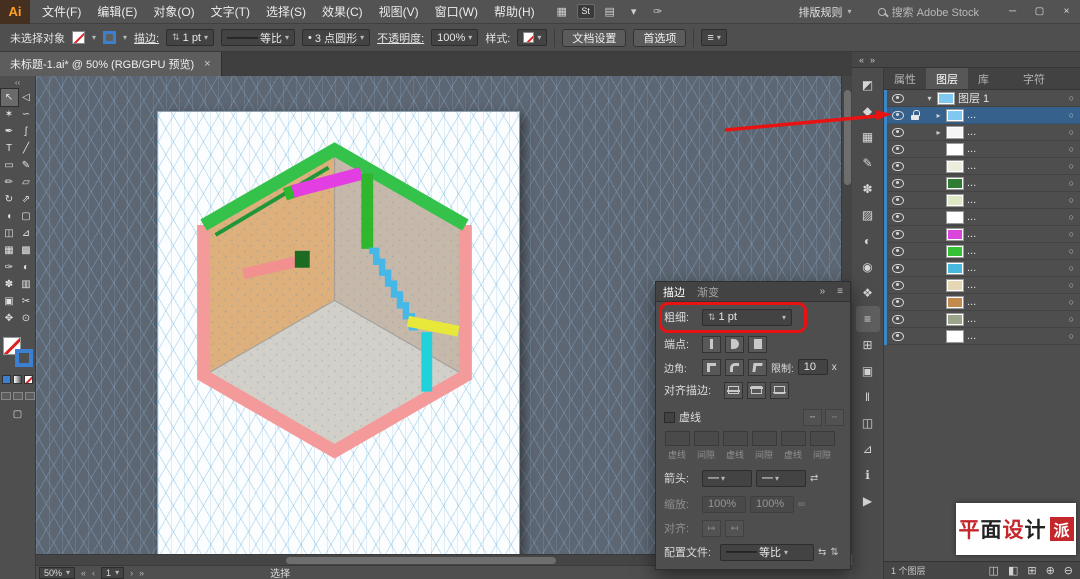 The width and height of the screenshot is (1080, 579). Describe the element at coordinates (928, 12) in the screenshot. I see `stock-search: 搜索 Adobe Stock` at that location.